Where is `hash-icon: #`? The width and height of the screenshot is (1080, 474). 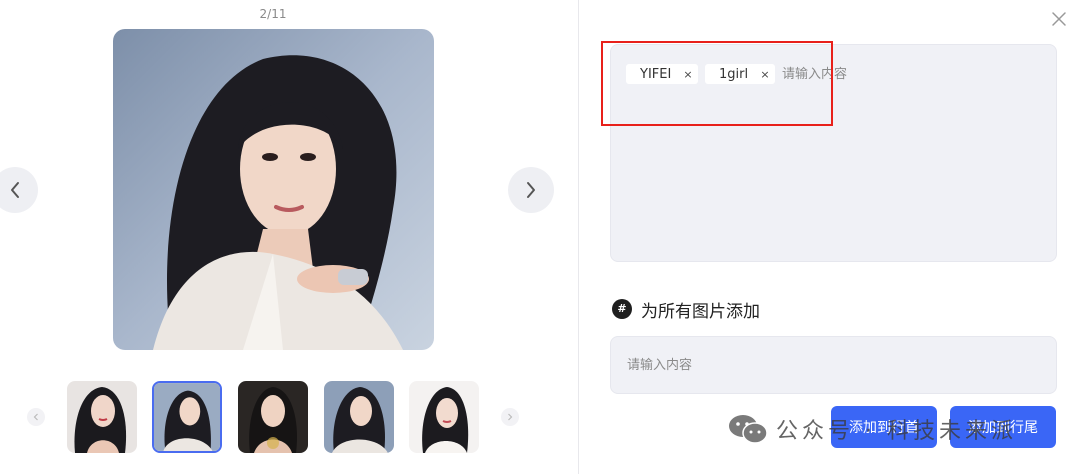
hash-icon: # is located at coordinates (622, 309).